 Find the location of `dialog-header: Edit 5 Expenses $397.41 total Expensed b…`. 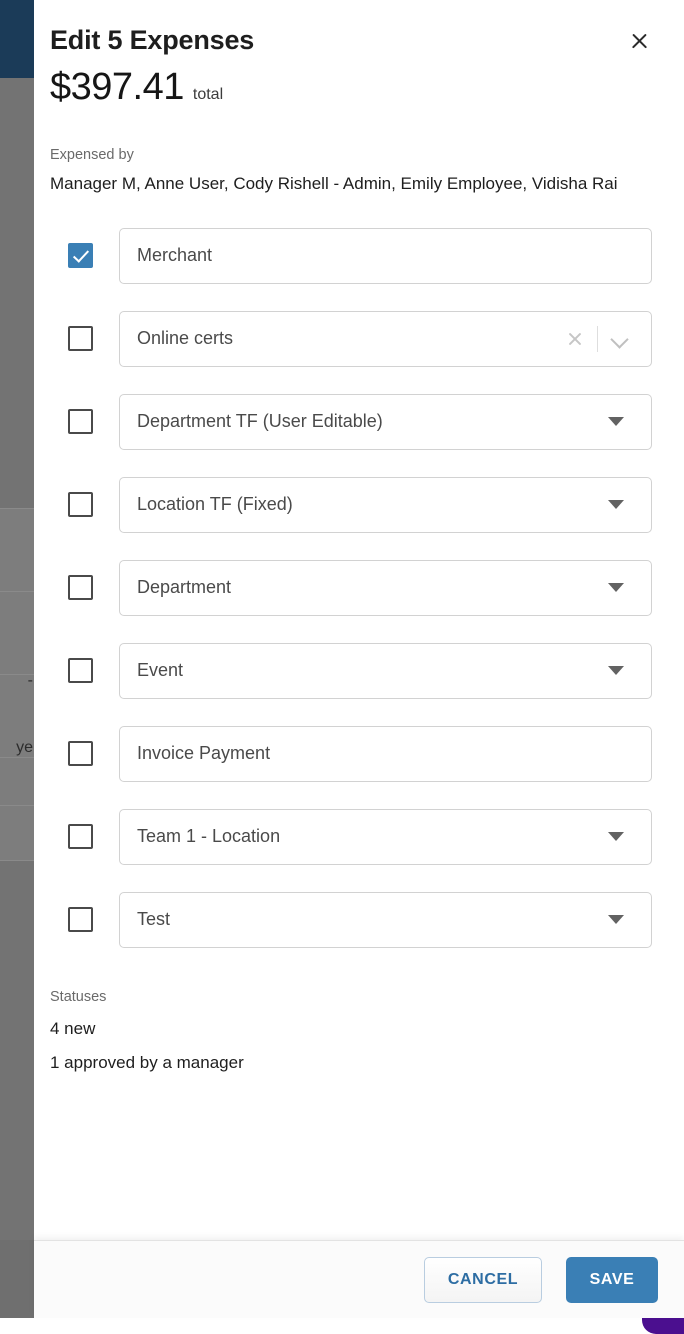

dialog-header: Edit 5 Expenses $397.41 total Expensed b… is located at coordinates (359, 98).